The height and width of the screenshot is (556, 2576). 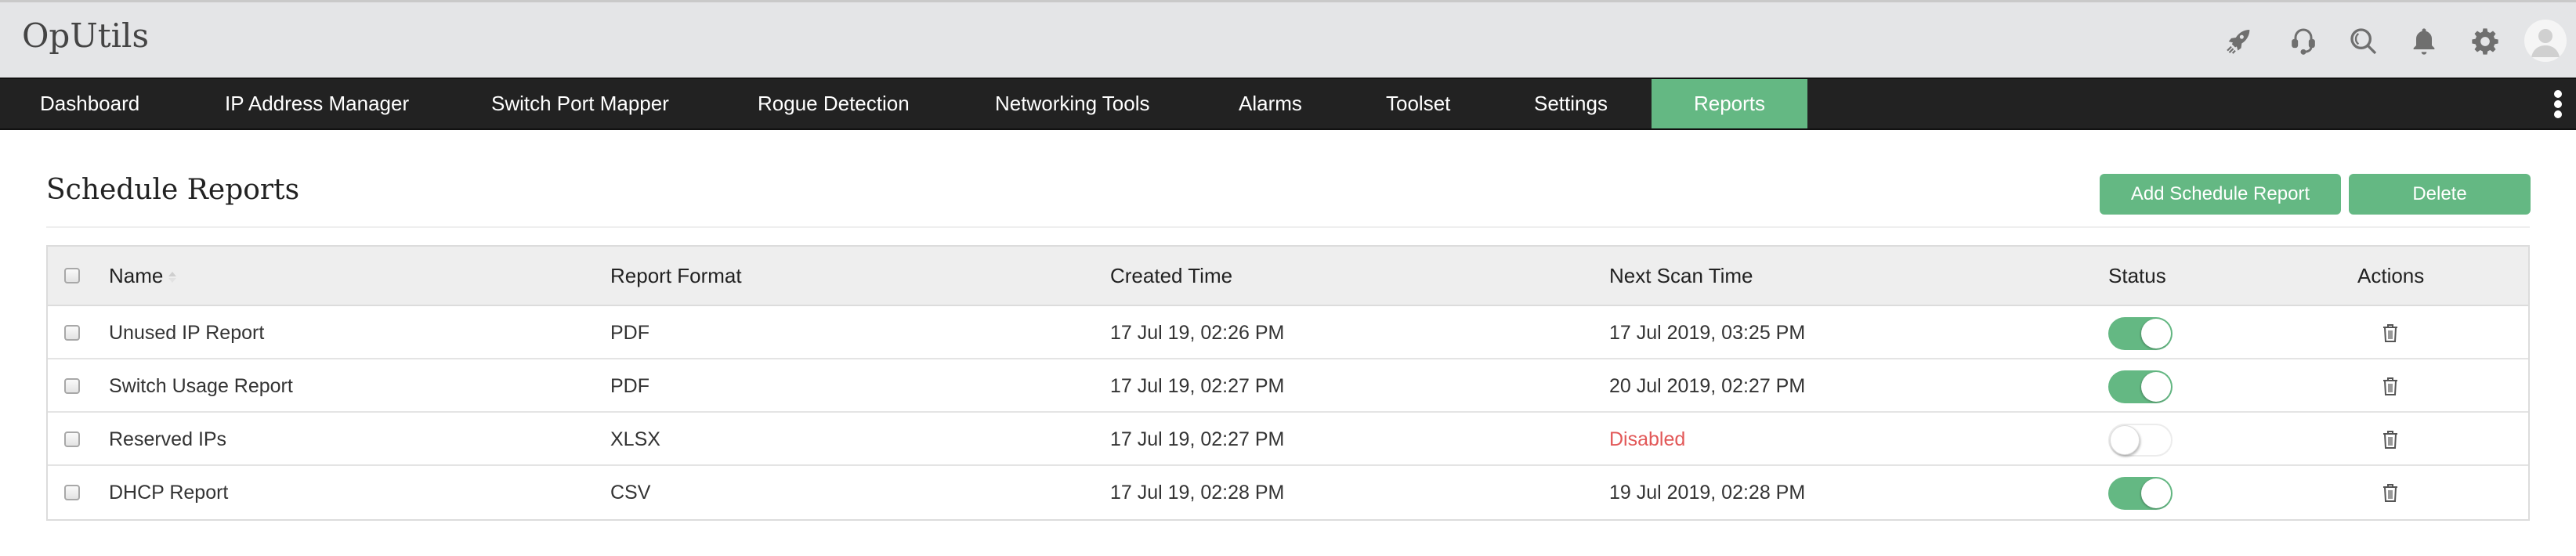 What do you see at coordinates (2239, 41) in the screenshot?
I see `rocket-icon` at bounding box center [2239, 41].